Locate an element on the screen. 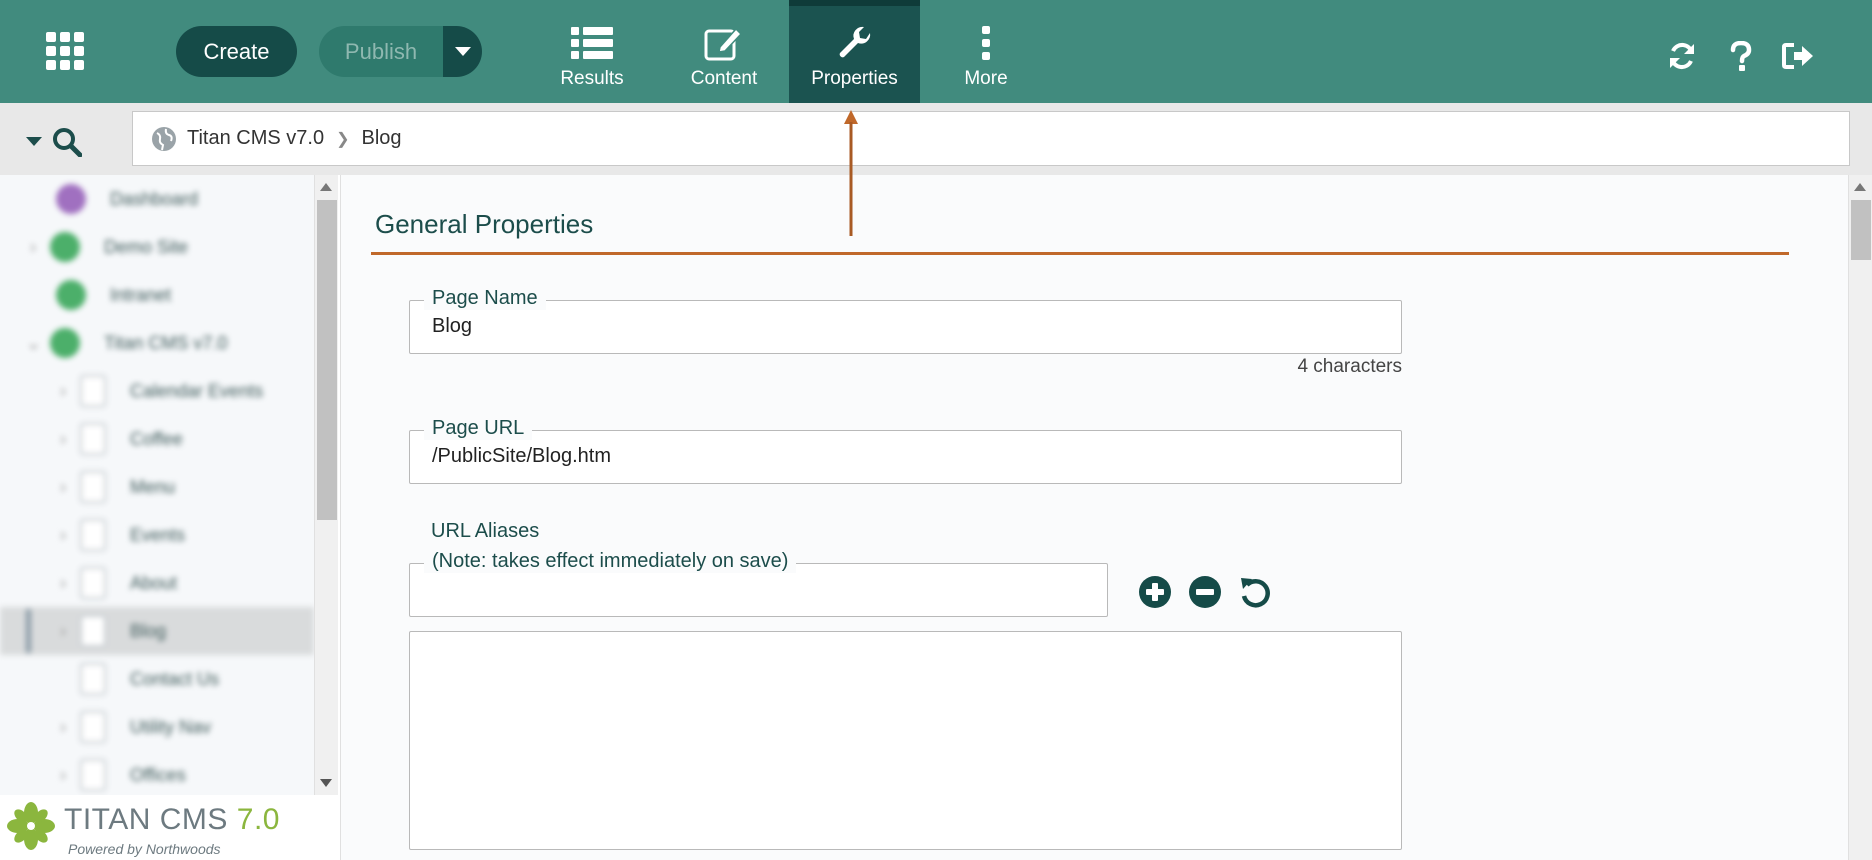 The image size is (1872, 860). tree-item-label: Contact Us is located at coordinates (175, 678).